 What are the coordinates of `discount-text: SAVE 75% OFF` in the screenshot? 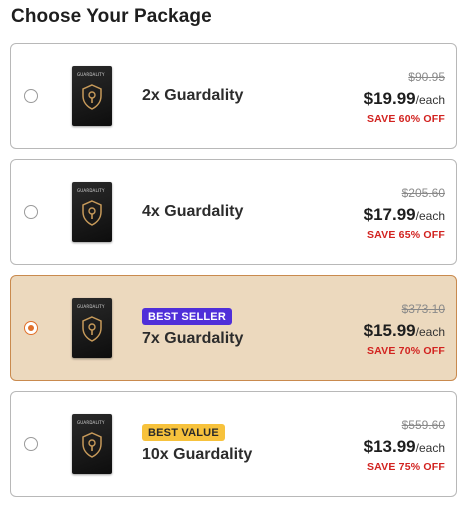 It's located at (405, 467).